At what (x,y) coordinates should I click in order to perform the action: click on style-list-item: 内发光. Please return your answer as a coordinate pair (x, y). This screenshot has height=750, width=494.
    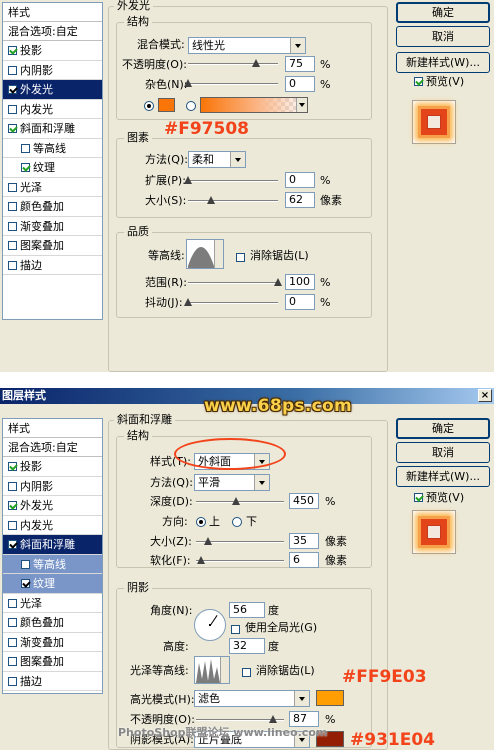
    Looking at the image, I should click on (52, 109).